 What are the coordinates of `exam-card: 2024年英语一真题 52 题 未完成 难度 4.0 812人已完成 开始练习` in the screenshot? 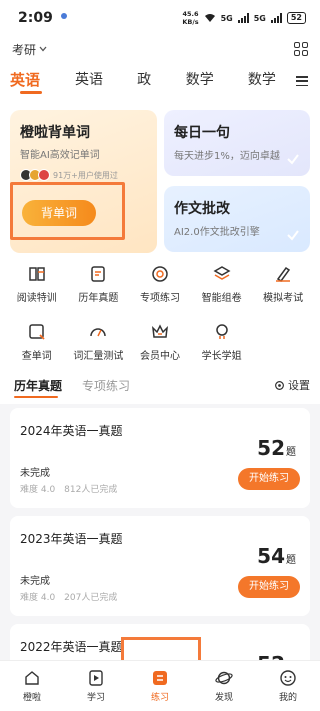 It's located at (160, 458).